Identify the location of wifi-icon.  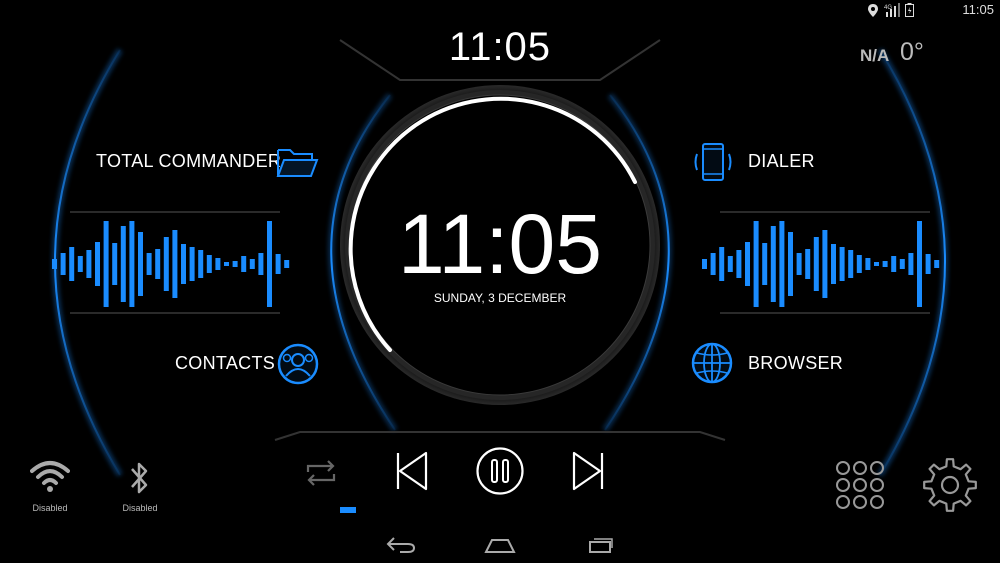
(50, 476).